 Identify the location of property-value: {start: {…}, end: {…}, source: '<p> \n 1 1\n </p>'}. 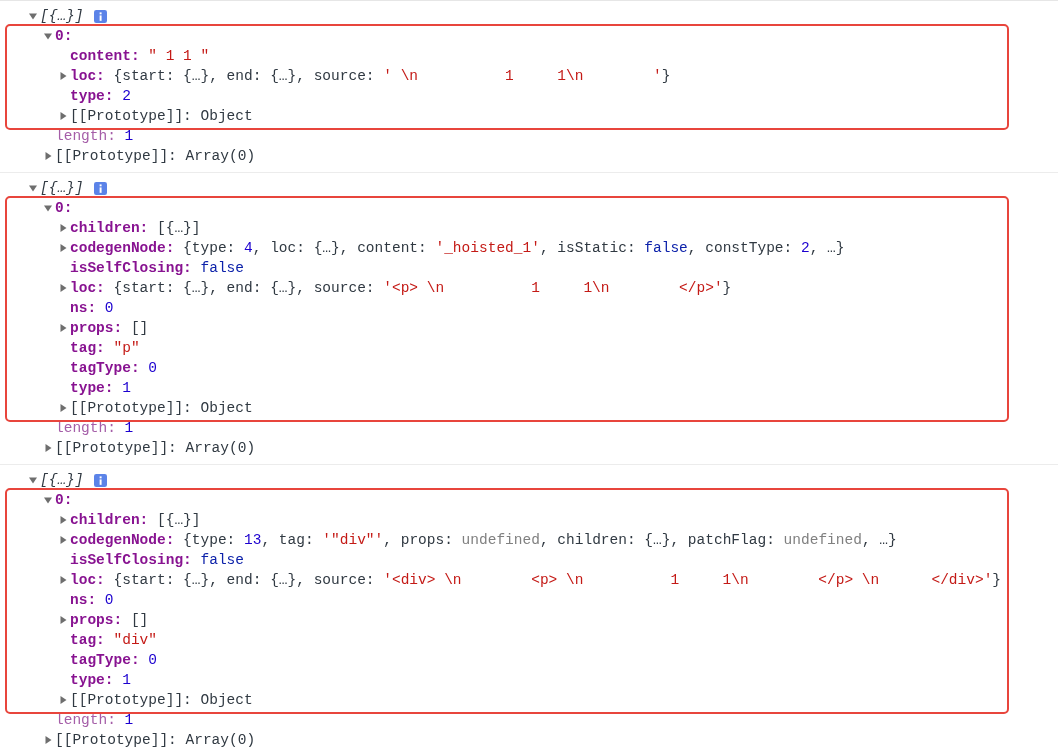
(422, 288).